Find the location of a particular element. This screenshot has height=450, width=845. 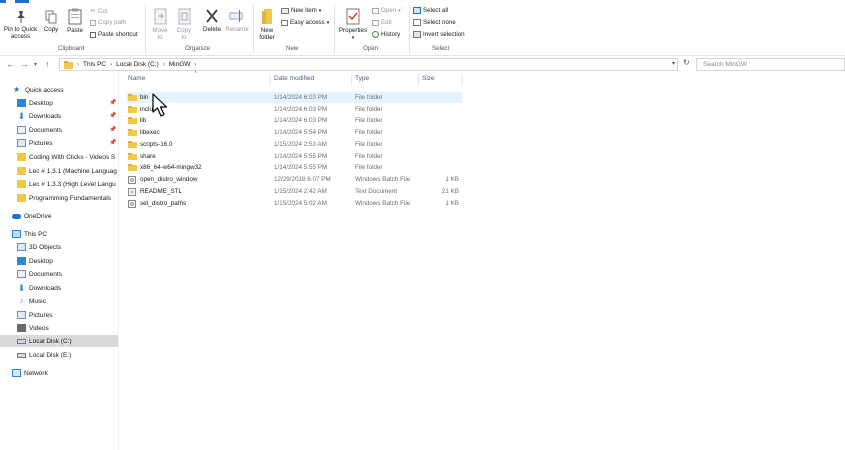

column-header-date-modified: Date modified is located at coordinates (294, 78).